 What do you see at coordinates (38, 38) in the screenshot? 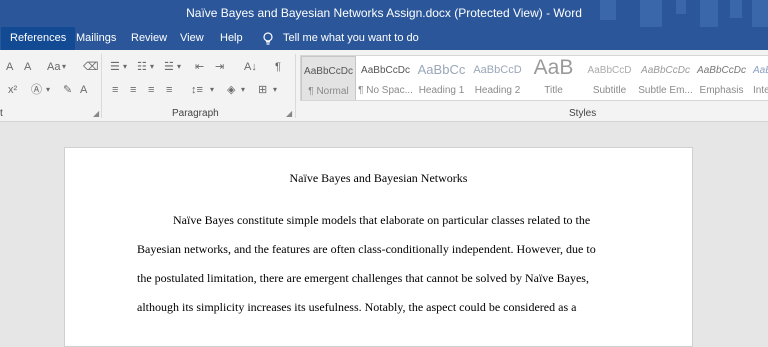
I see `tab-references: References` at bounding box center [38, 38].